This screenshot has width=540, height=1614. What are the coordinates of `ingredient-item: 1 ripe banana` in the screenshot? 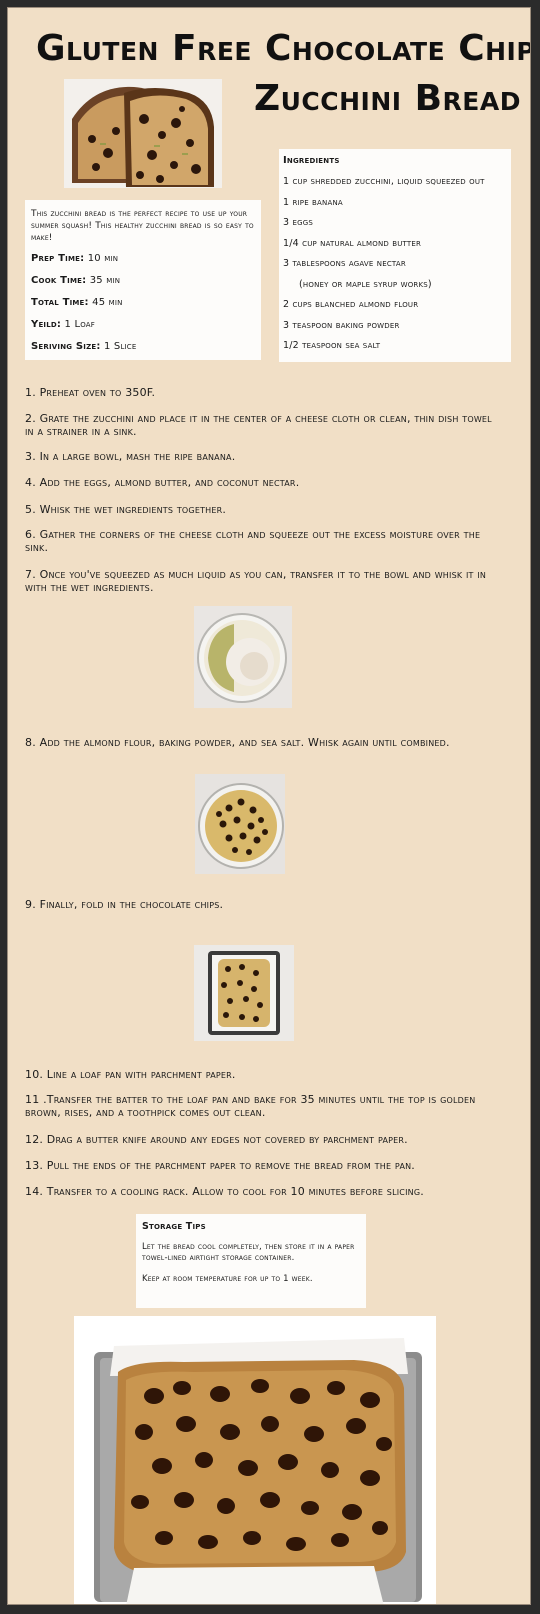 It's located at (313, 202).